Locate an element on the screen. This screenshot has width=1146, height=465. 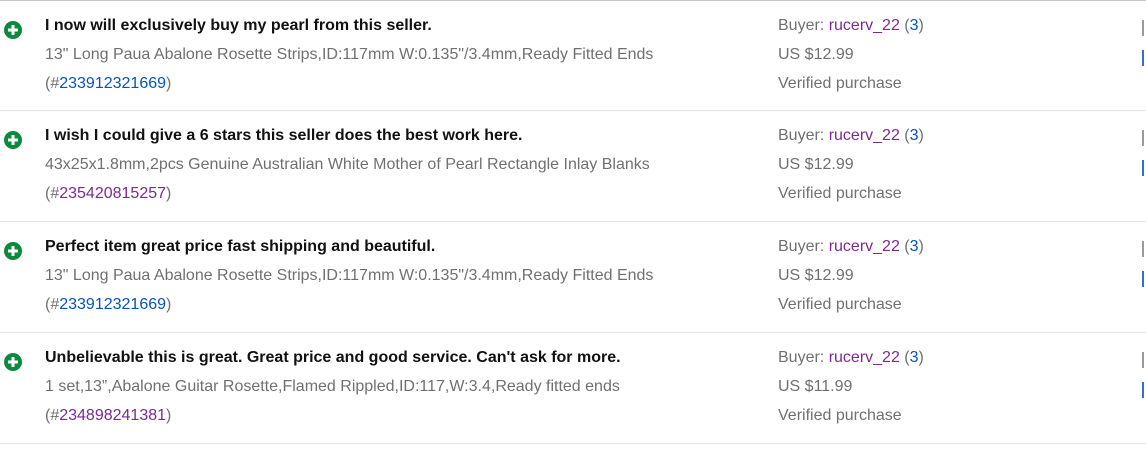
item-number-link: 234898241381 is located at coordinates (112, 415).